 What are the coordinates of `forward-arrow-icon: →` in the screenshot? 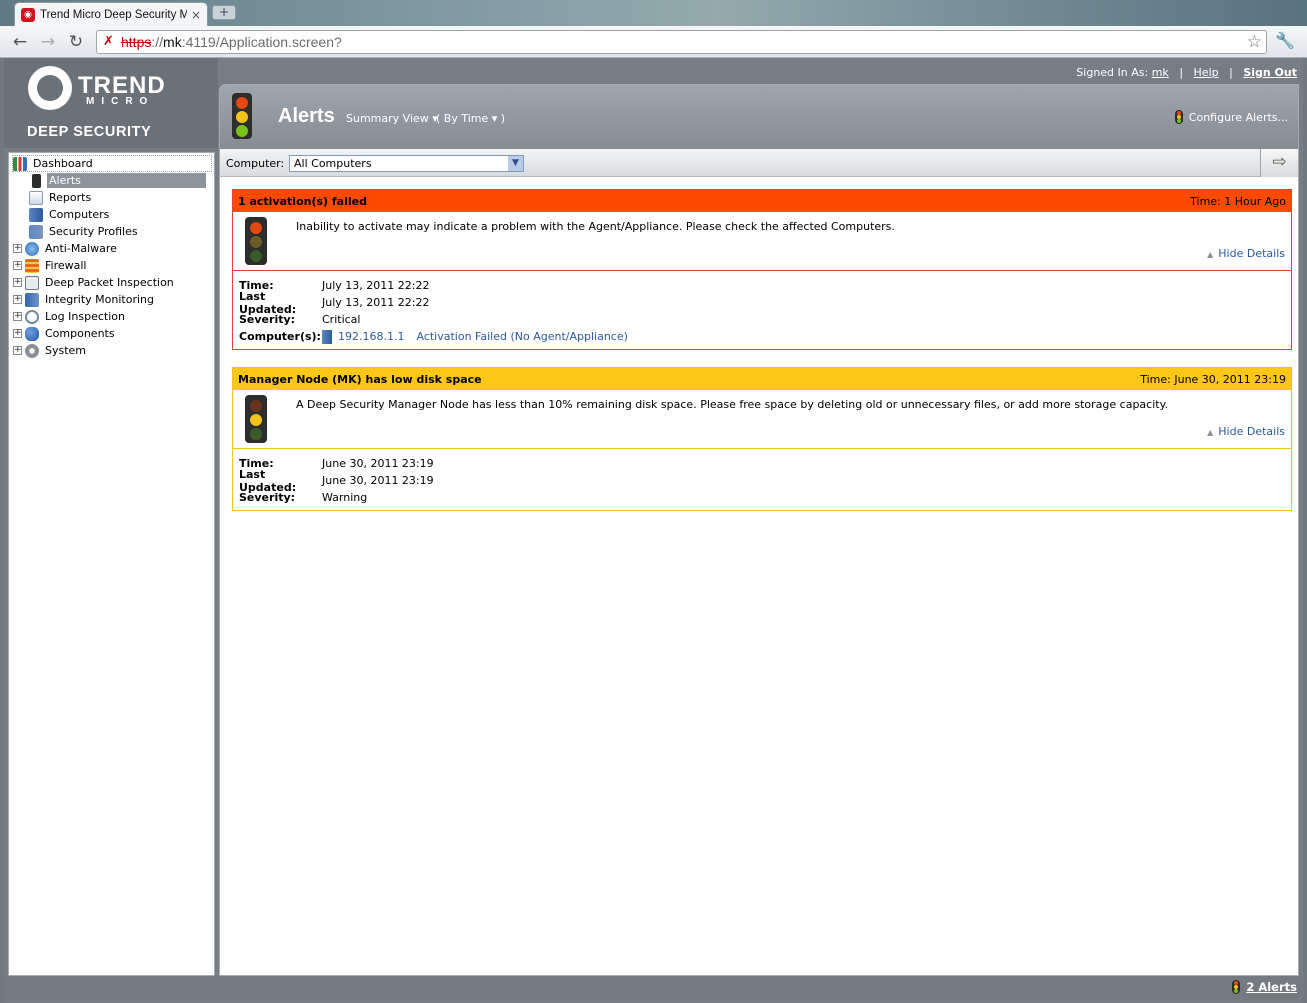 It's located at (48, 42).